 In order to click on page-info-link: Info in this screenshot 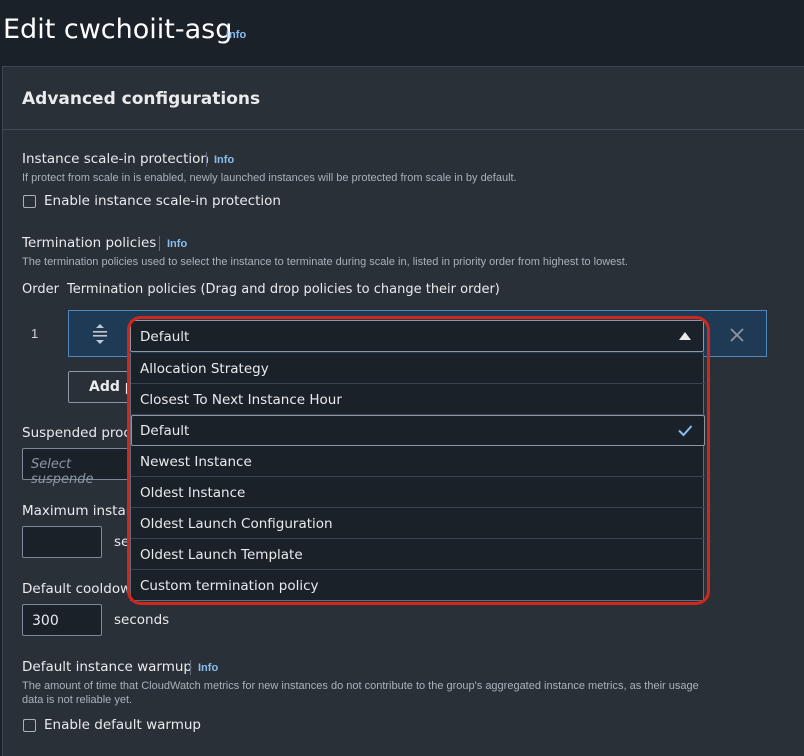, I will do `click(236, 35)`.